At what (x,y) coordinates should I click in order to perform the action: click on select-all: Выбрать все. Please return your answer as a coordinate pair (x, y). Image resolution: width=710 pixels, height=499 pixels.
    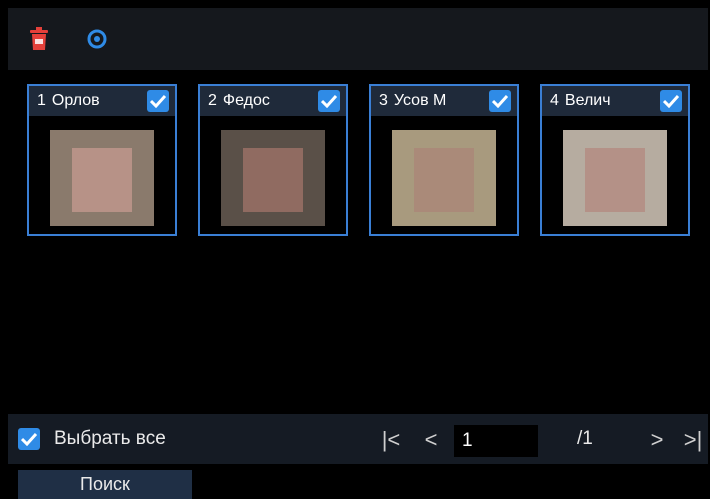
    Looking at the image, I should click on (92, 439).